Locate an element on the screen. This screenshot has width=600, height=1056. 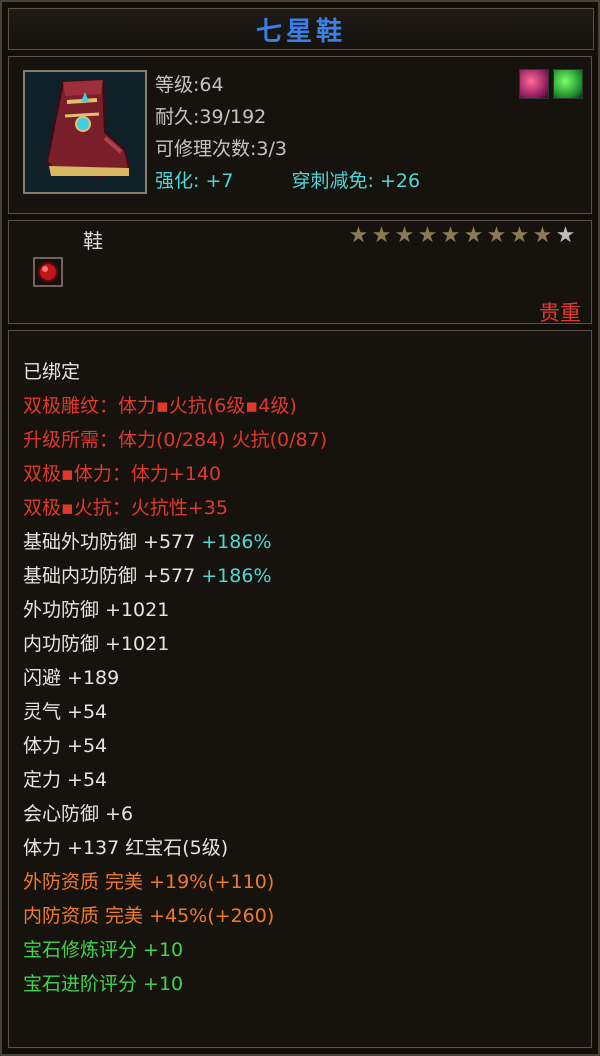
attribute-text: 基础外功防御 +577 is located at coordinates (112, 542).